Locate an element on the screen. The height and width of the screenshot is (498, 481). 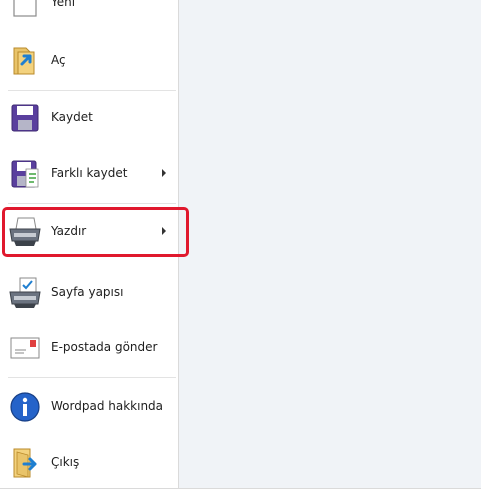
new-document-icon is located at coordinates (25, 10).